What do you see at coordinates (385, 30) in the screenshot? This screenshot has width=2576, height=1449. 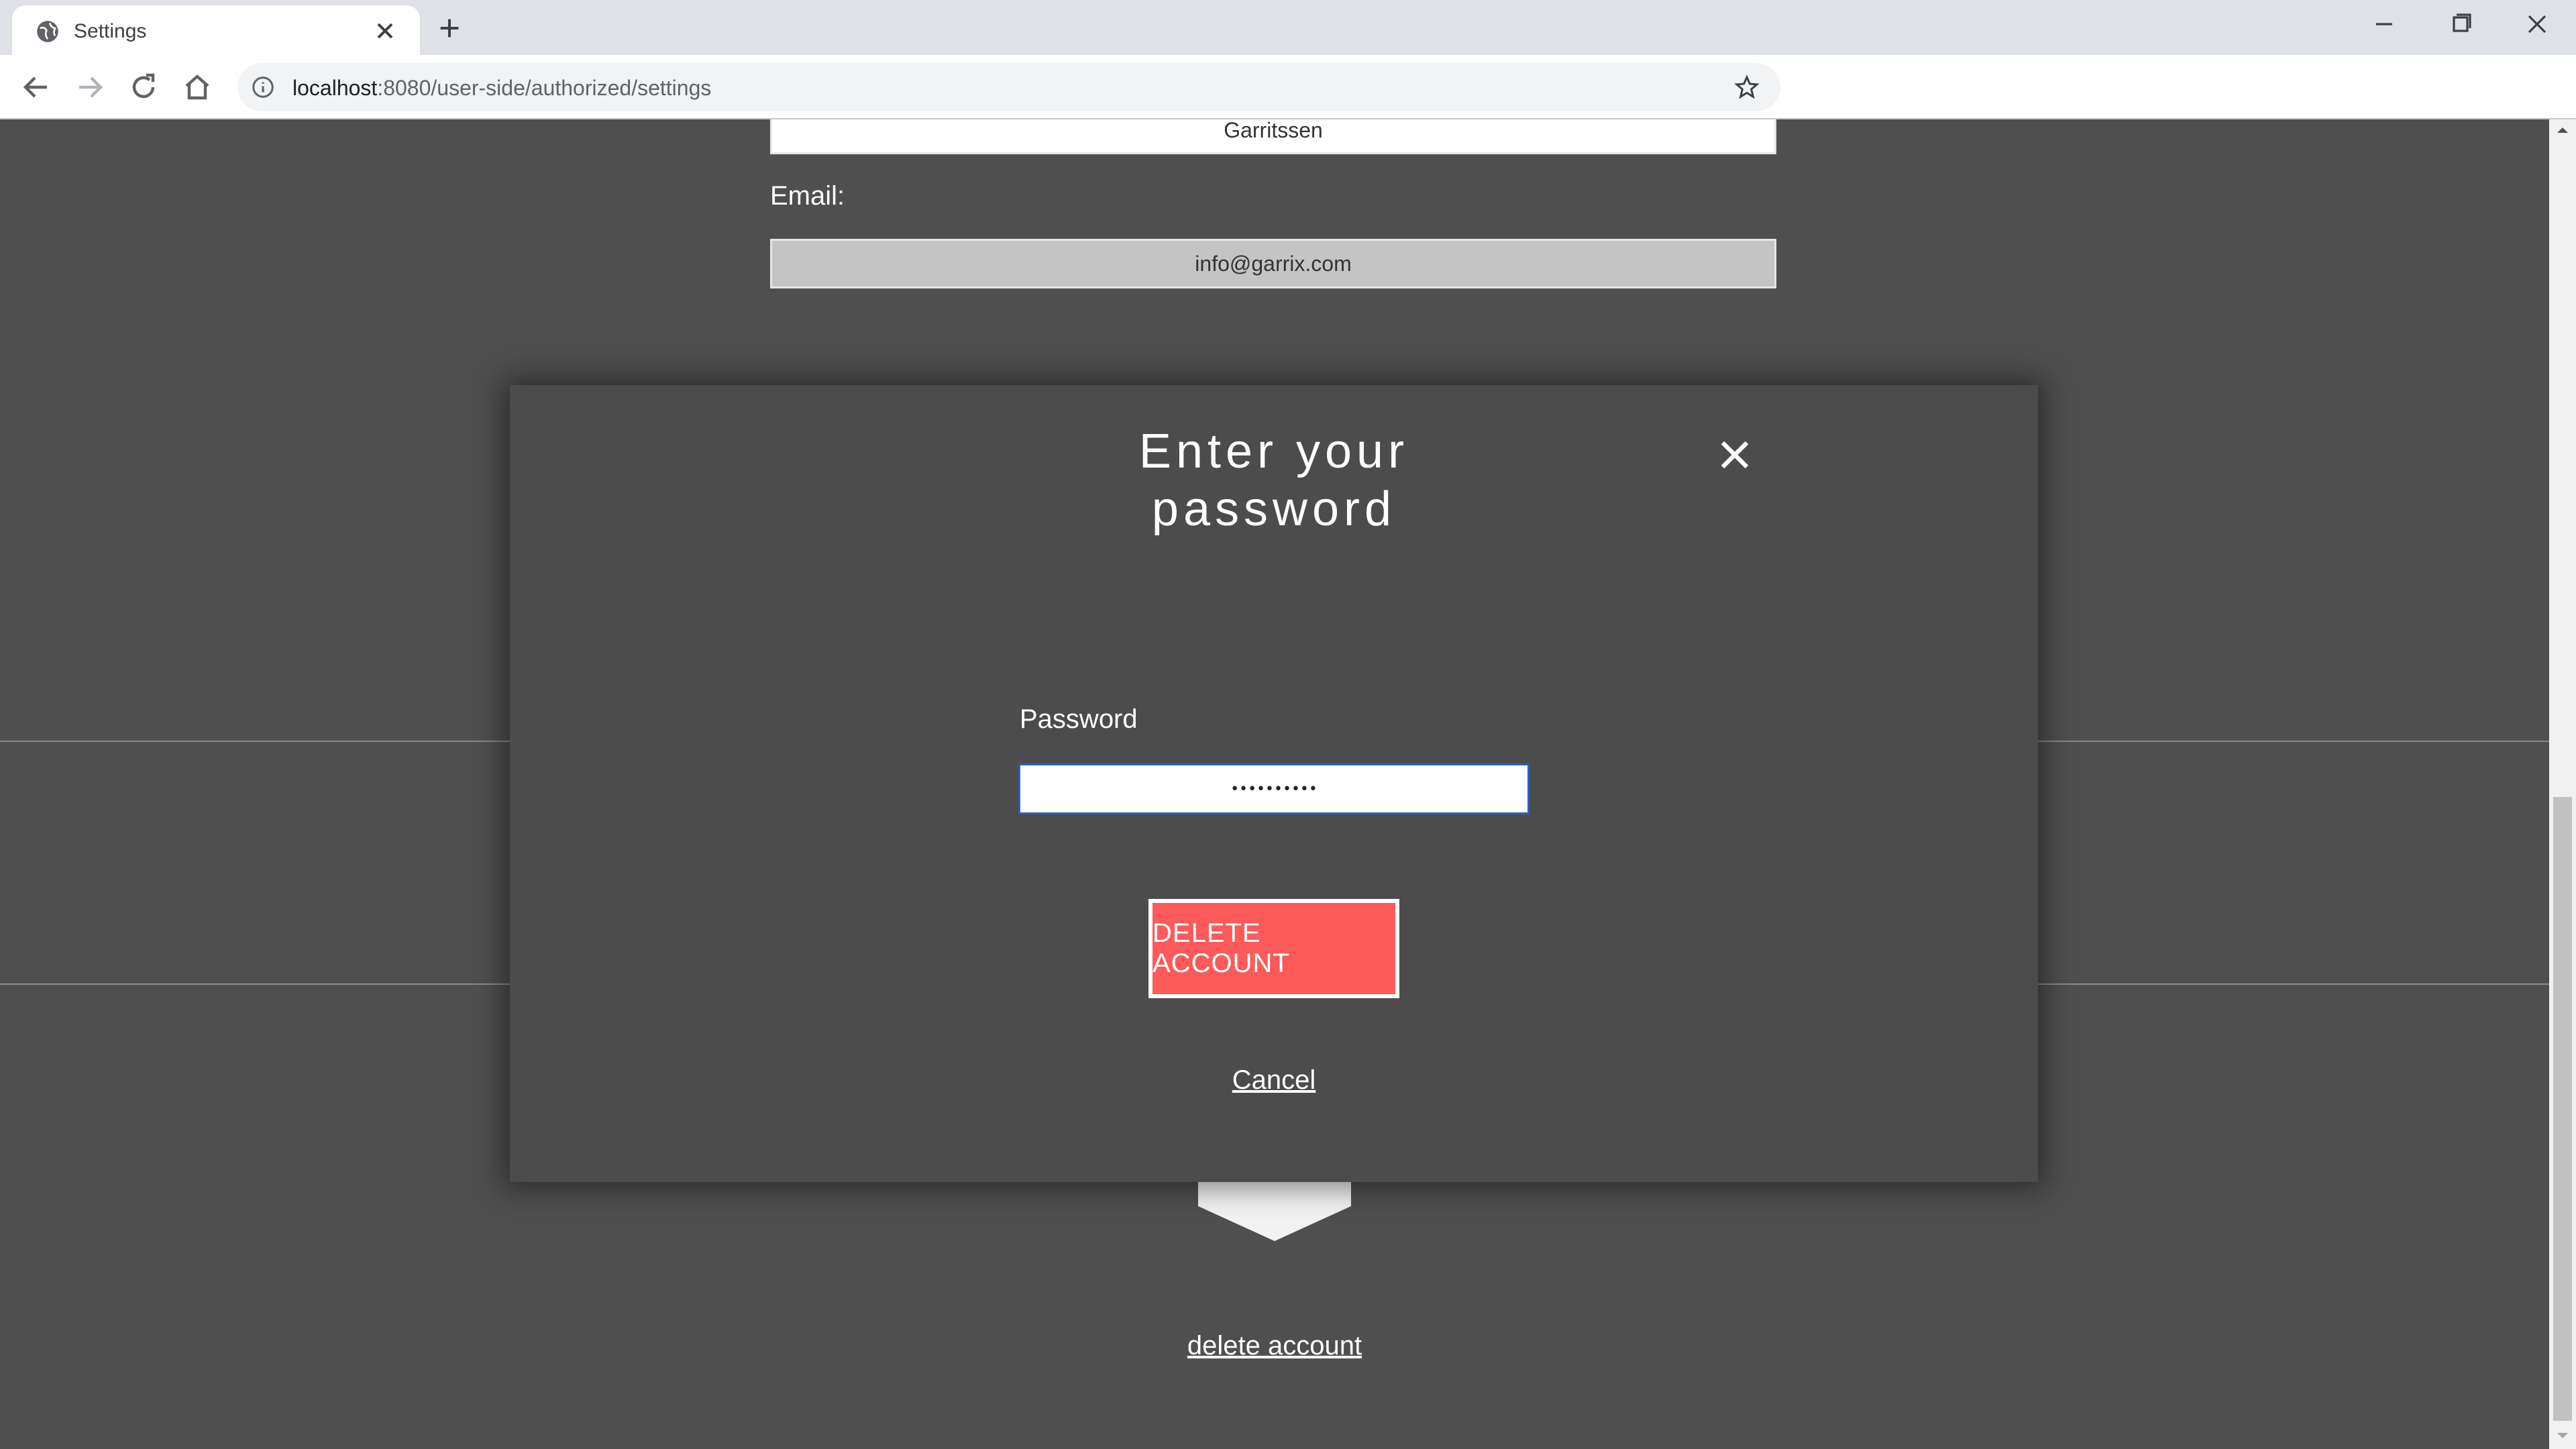 I see `close-tab-icon` at bounding box center [385, 30].